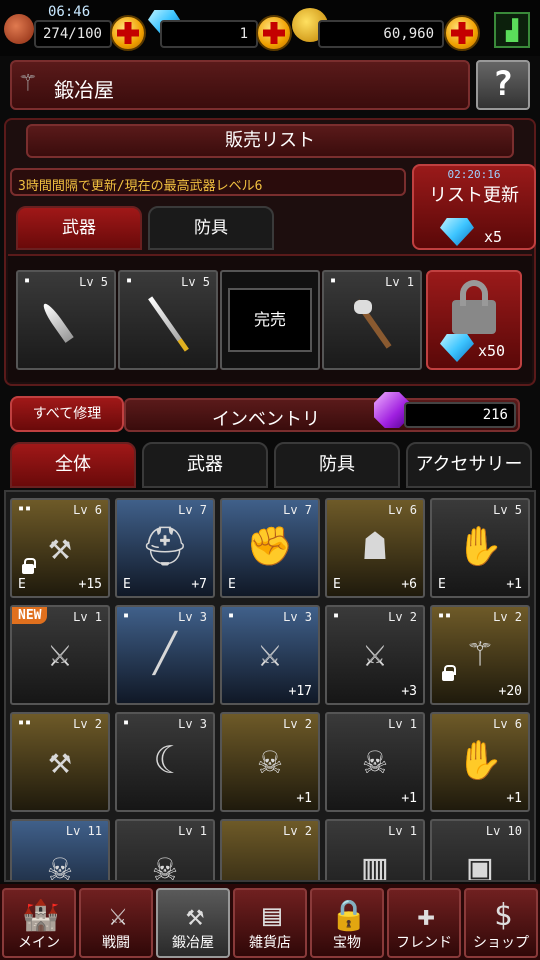 Image resolution: width=540 pixels, height=960 pixels. I want to click on inventory-item: ▪▪ Lv 6 ⚒ E +15, so click(60, 548).